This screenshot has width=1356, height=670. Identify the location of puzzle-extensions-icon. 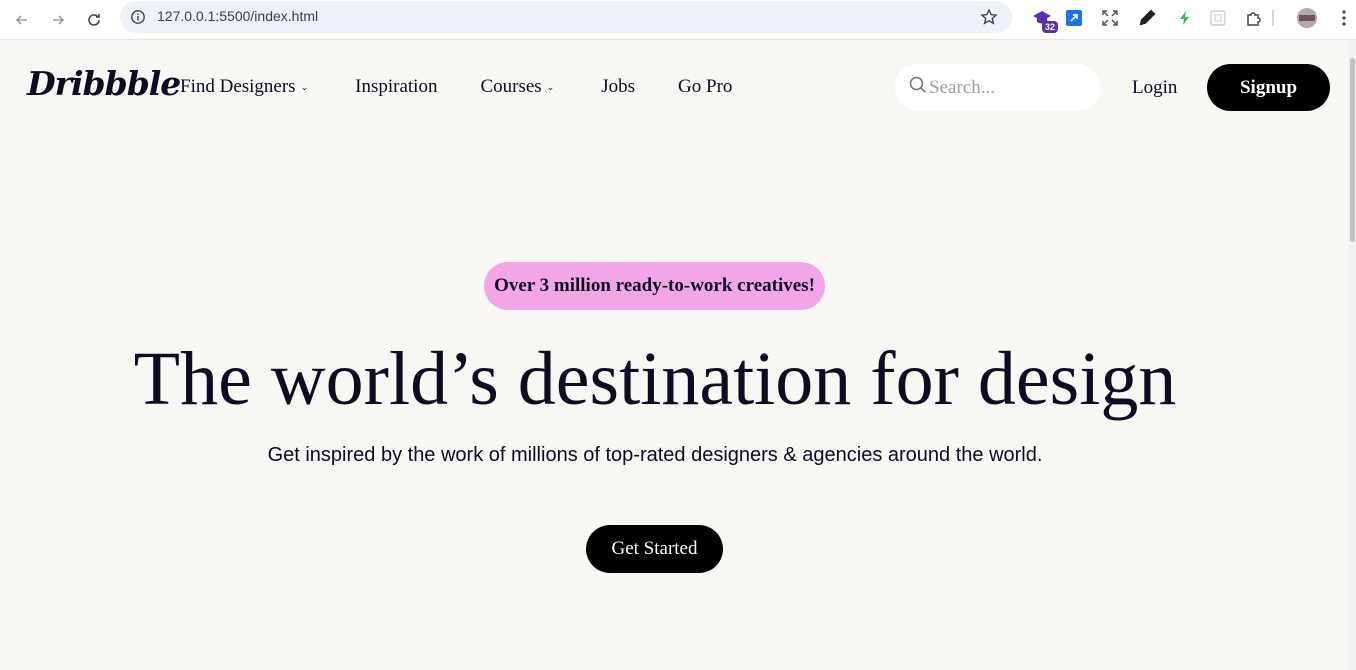
(1254, 18).